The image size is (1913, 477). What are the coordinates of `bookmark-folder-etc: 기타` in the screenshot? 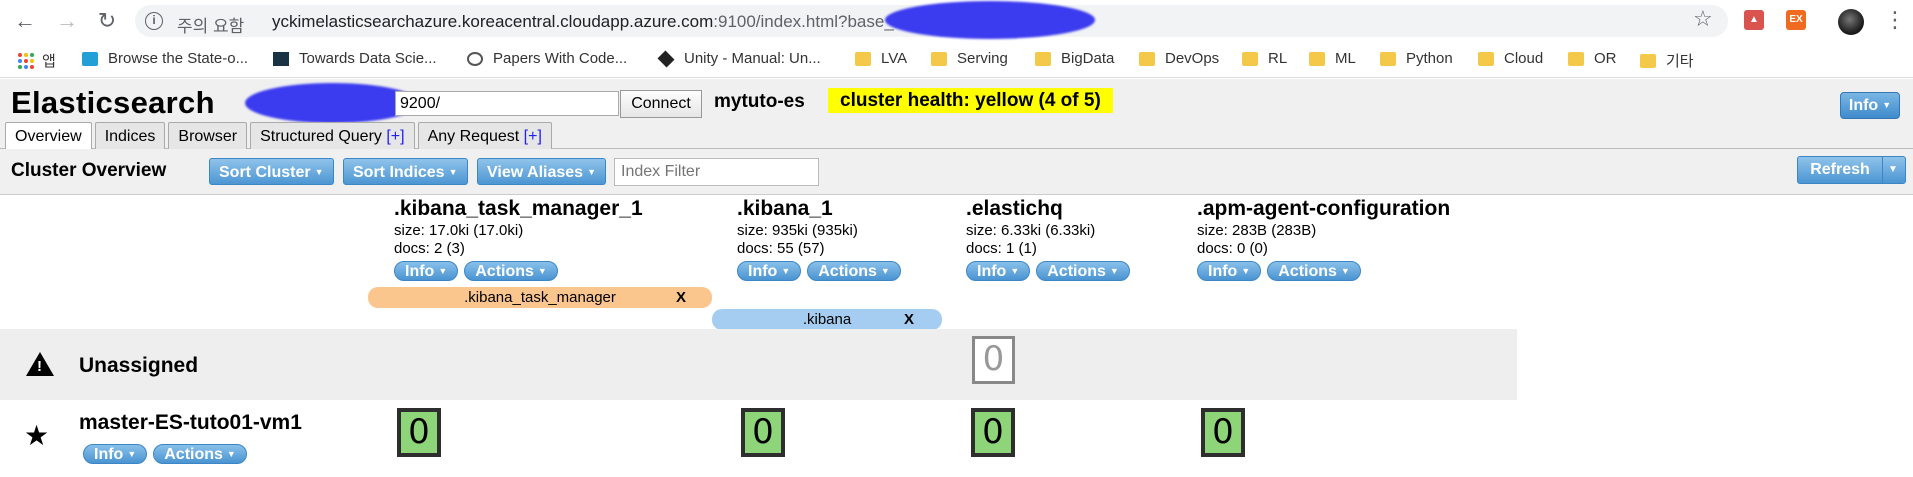 It's located at (1667, 60).